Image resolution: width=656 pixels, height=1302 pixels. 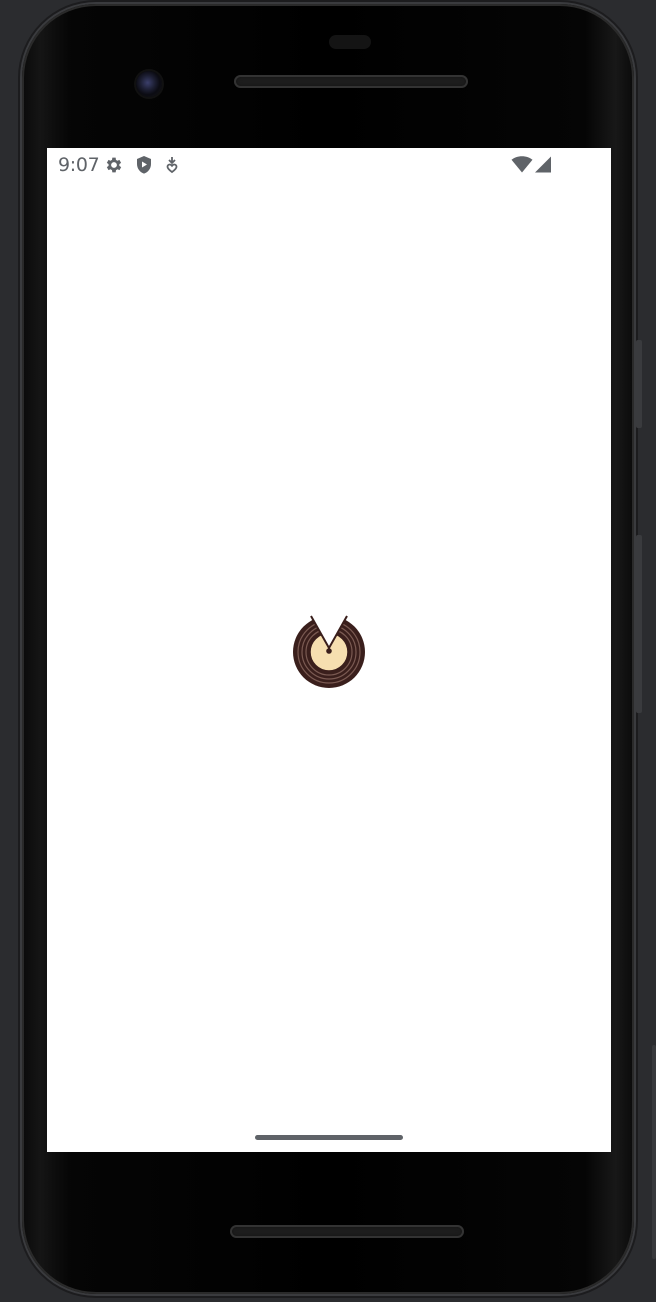 What do you see at coordinates (639, 384) in the screenshot?
I see `power-button` at bounding box center [639, 384].